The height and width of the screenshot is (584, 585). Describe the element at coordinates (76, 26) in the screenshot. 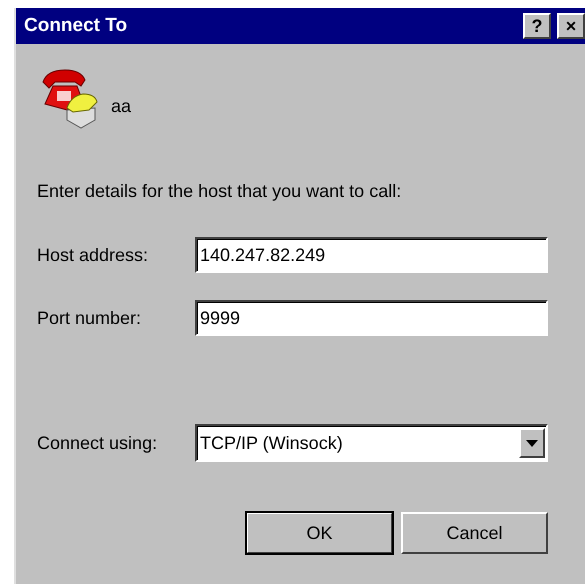

I see `window-title: Connect To` at that location.